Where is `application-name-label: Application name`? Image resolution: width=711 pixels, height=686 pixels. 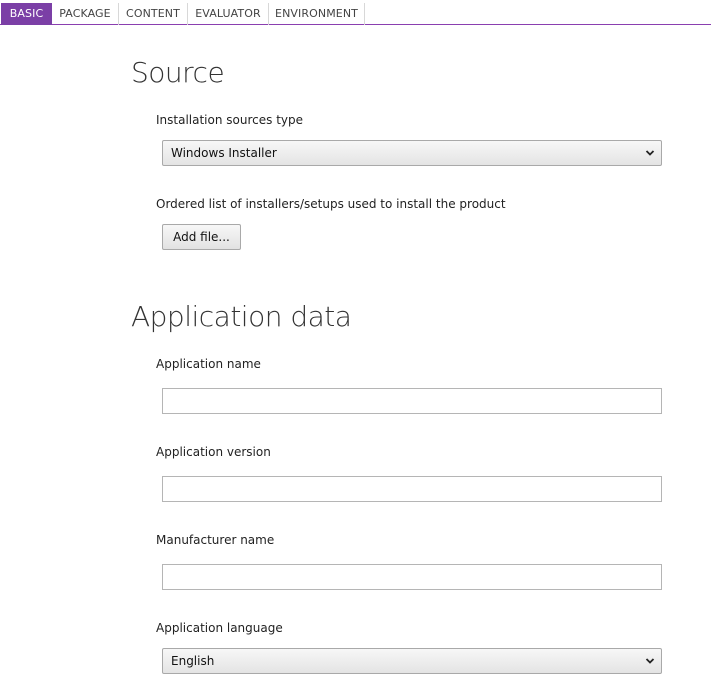 application-name-label: Application name is located at coordinates (208, 364).